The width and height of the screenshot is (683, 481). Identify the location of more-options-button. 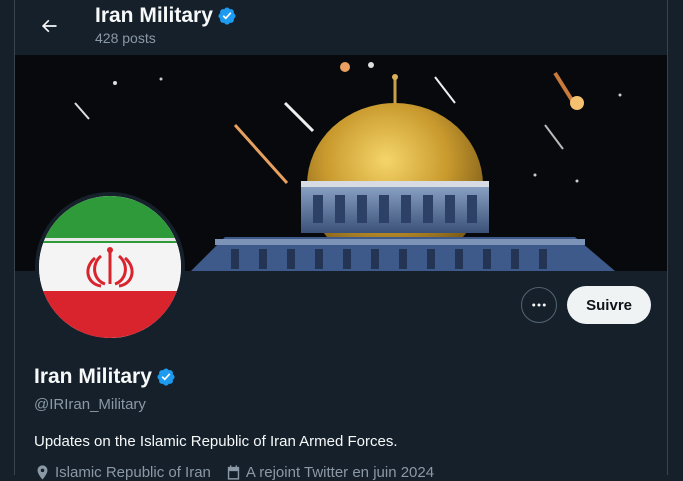
(539, 305).